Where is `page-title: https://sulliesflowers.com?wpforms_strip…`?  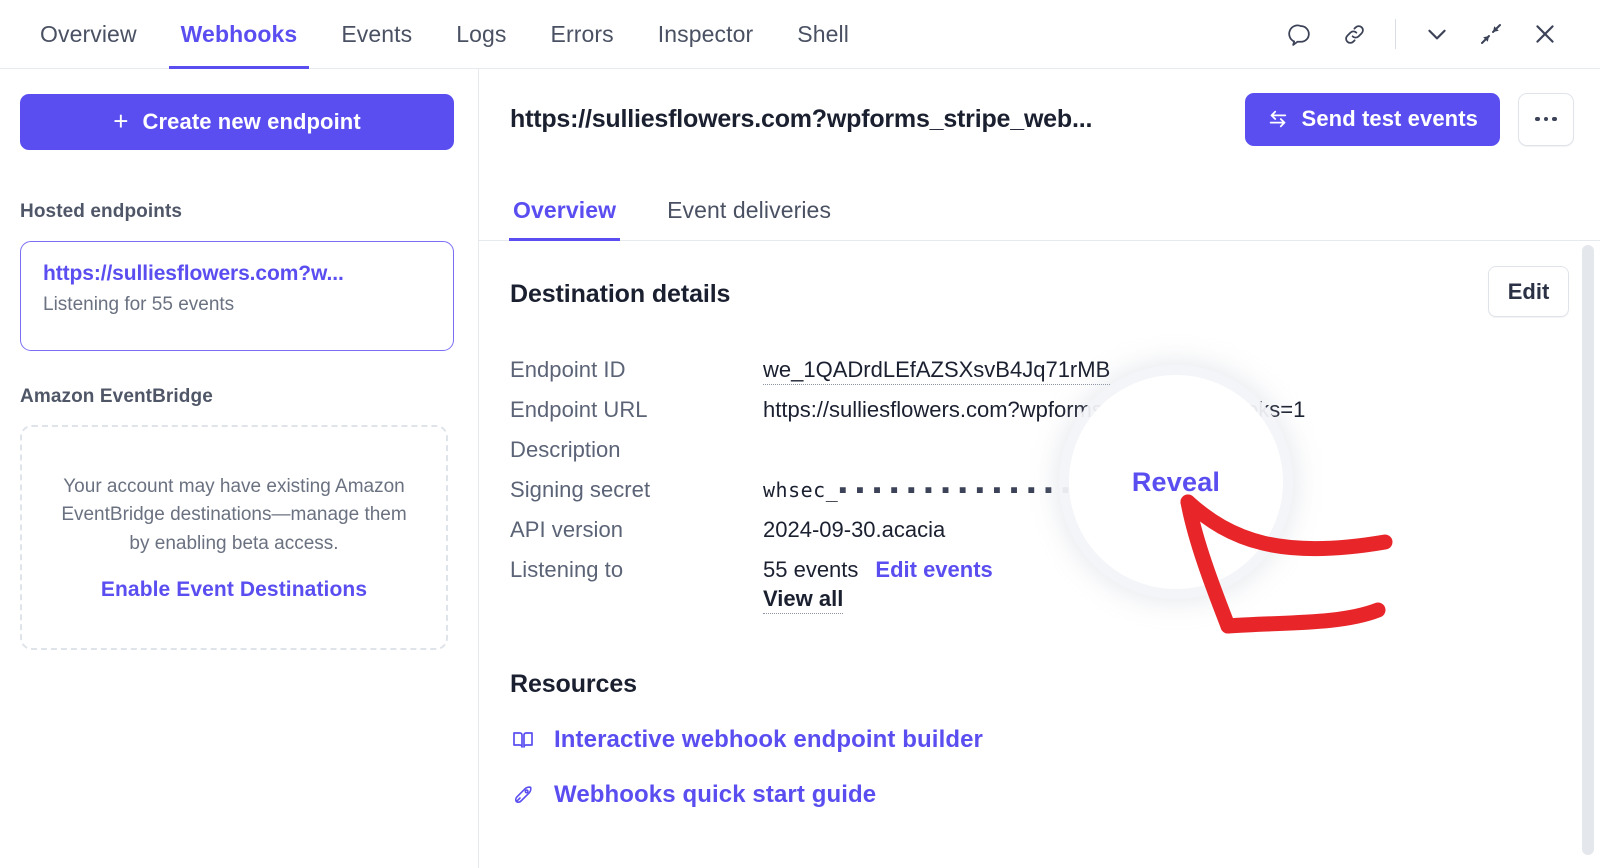 page-title: https://sulliesflowers.com?wpforms_strip… is located at coordinates (801, 118).